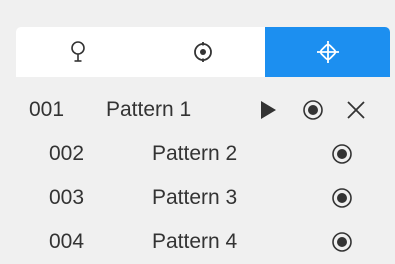 This screenshot has height=264, width=395. I want to click on target-icon, so click(202, 52).